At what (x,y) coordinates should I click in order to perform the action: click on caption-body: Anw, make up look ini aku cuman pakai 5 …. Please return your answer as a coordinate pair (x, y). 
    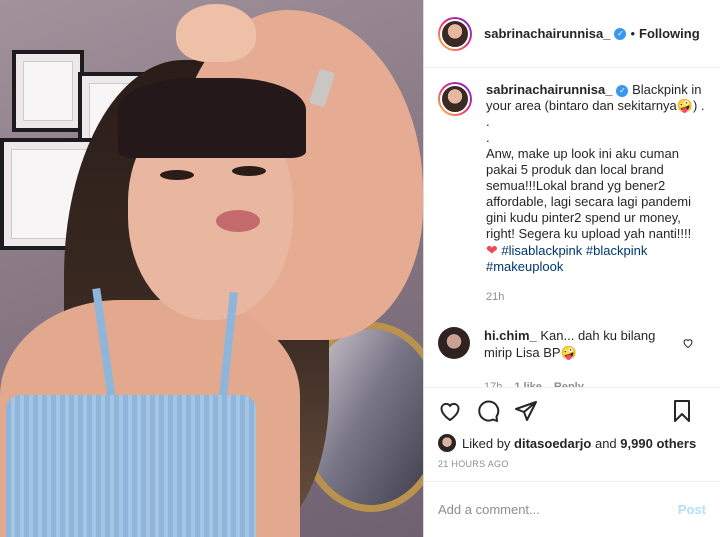
    Looking at the image, I should click on (589, 193).